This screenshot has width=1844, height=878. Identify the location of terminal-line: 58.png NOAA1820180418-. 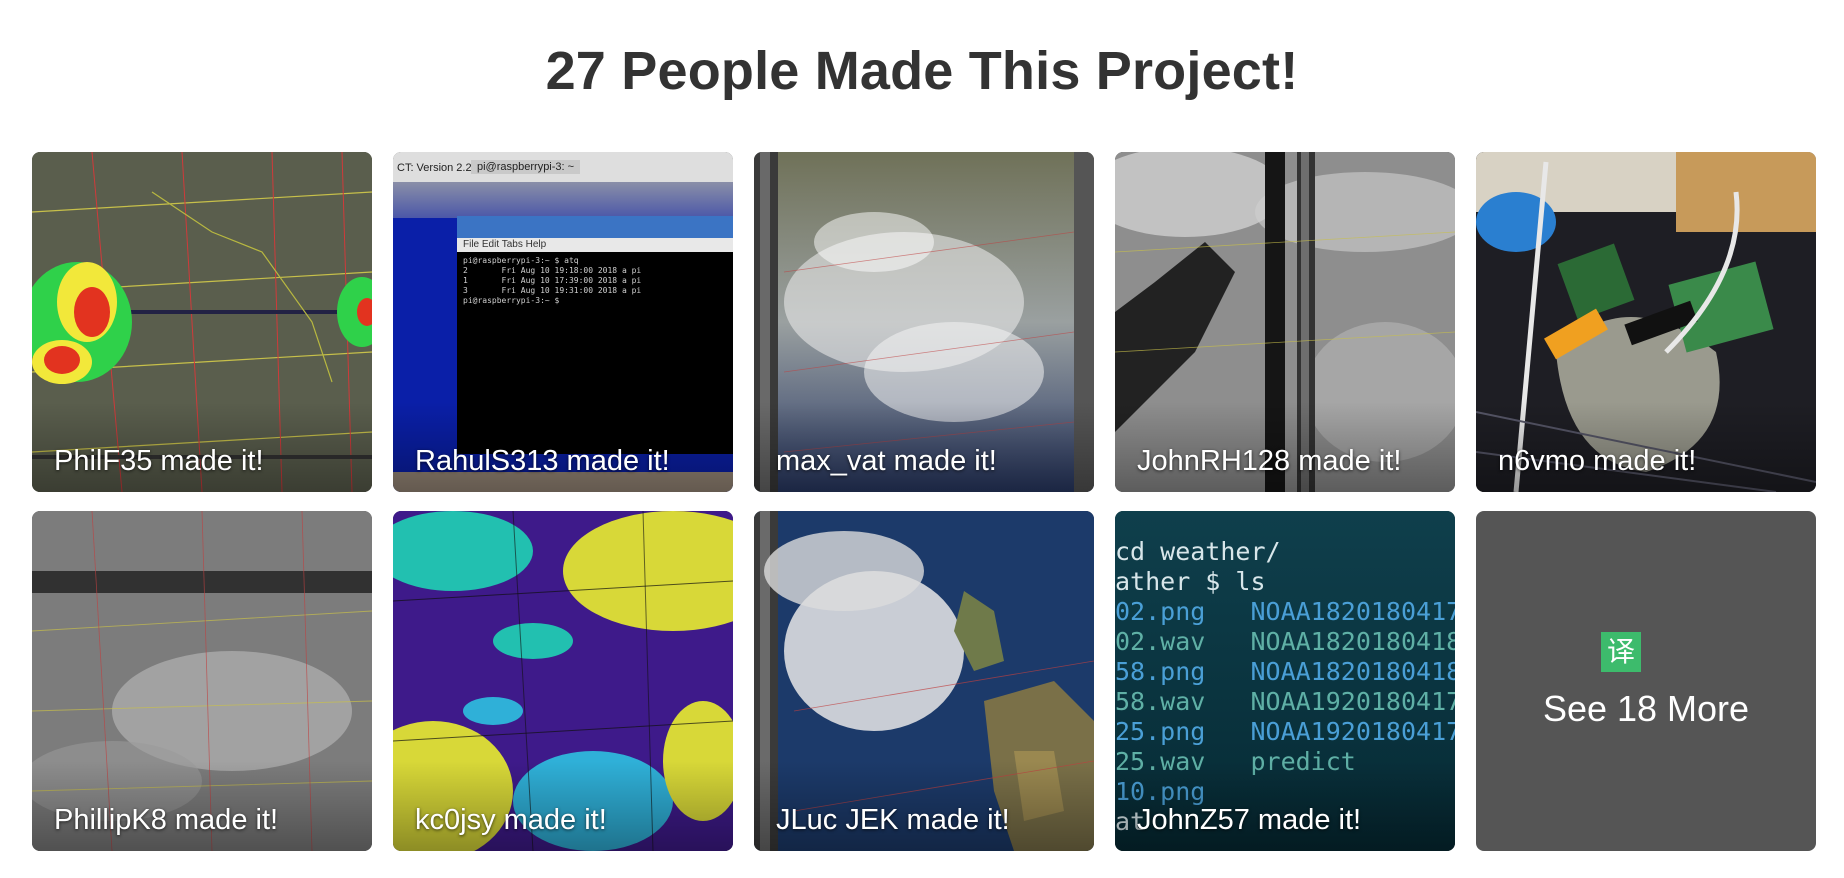
(1285, 671).